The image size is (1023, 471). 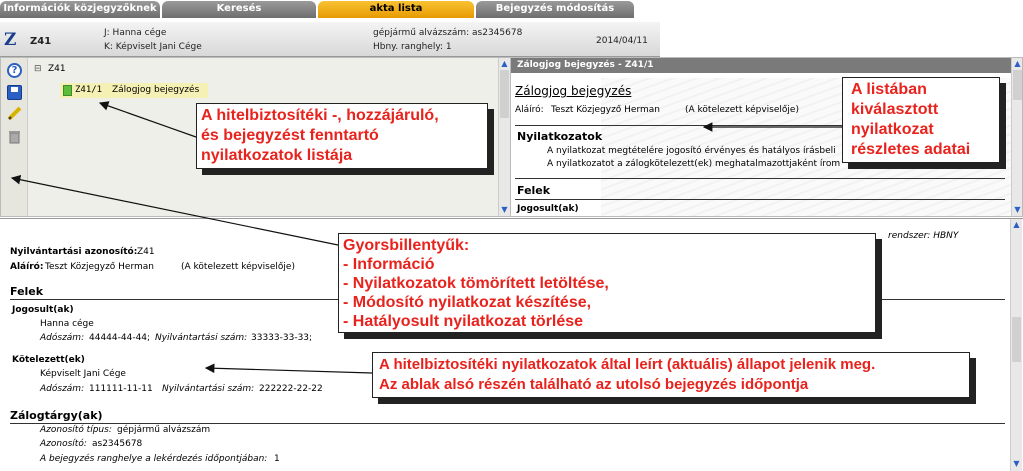 I want to click on callout-detail-line-1: A listában, so click(x=889, y=89).